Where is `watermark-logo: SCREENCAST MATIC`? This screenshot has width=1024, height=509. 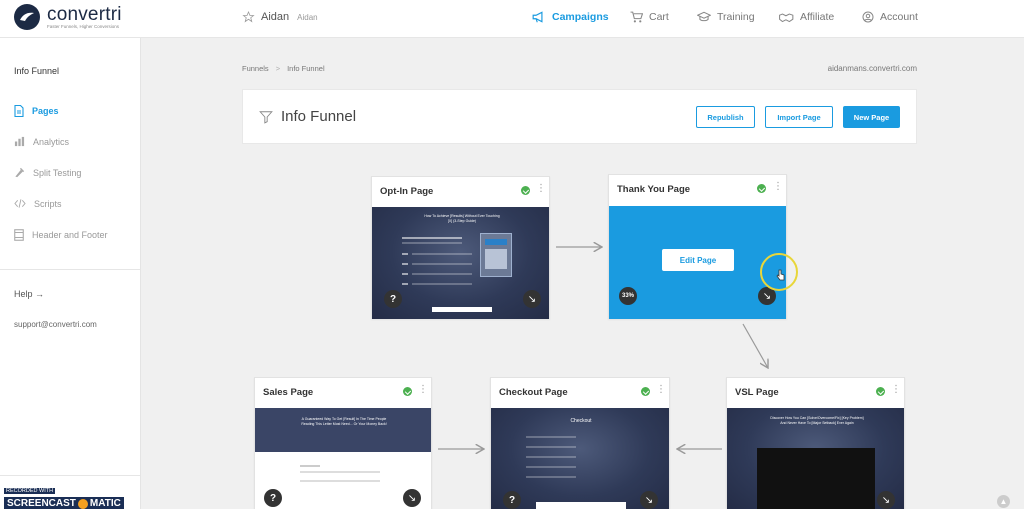
watermark-logo: SCREENCAST MATIC is located at coordinates (64, 503).